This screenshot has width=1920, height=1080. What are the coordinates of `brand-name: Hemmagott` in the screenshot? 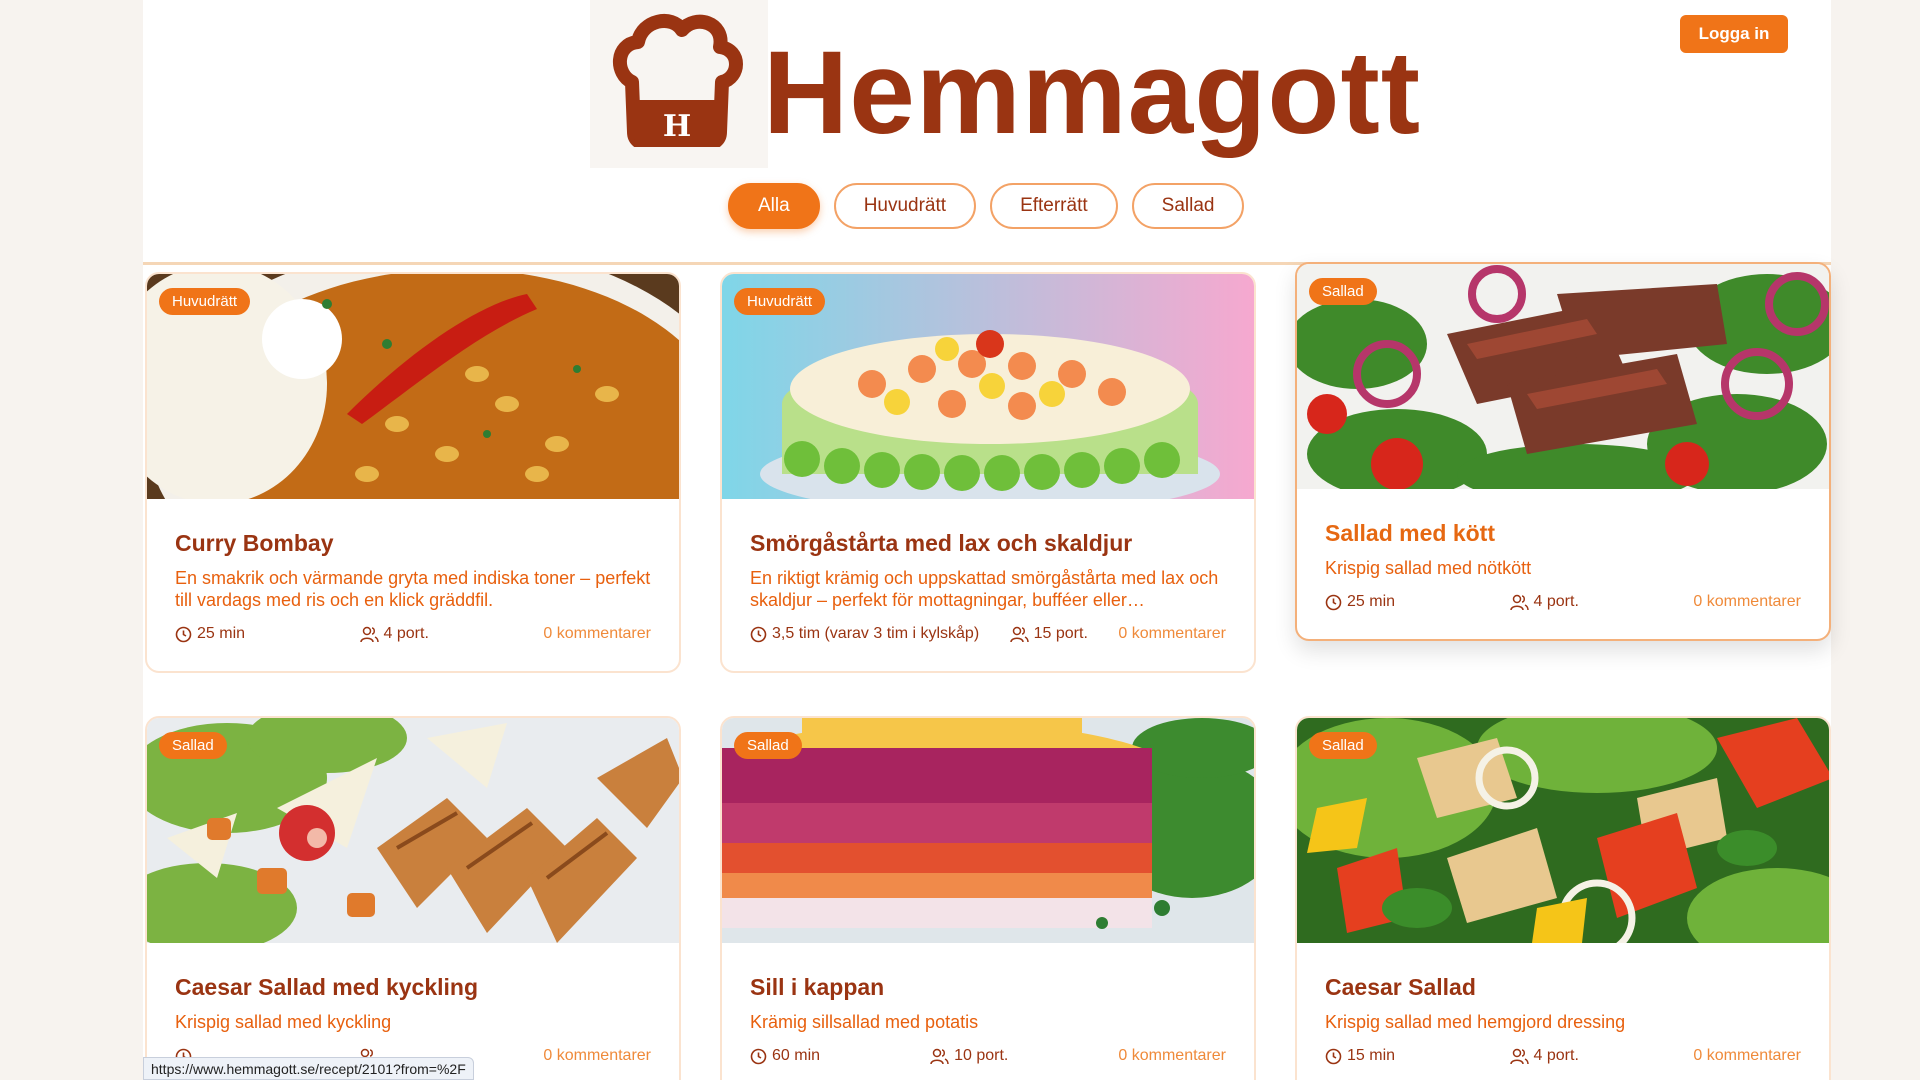 It's located at (1092, 93).